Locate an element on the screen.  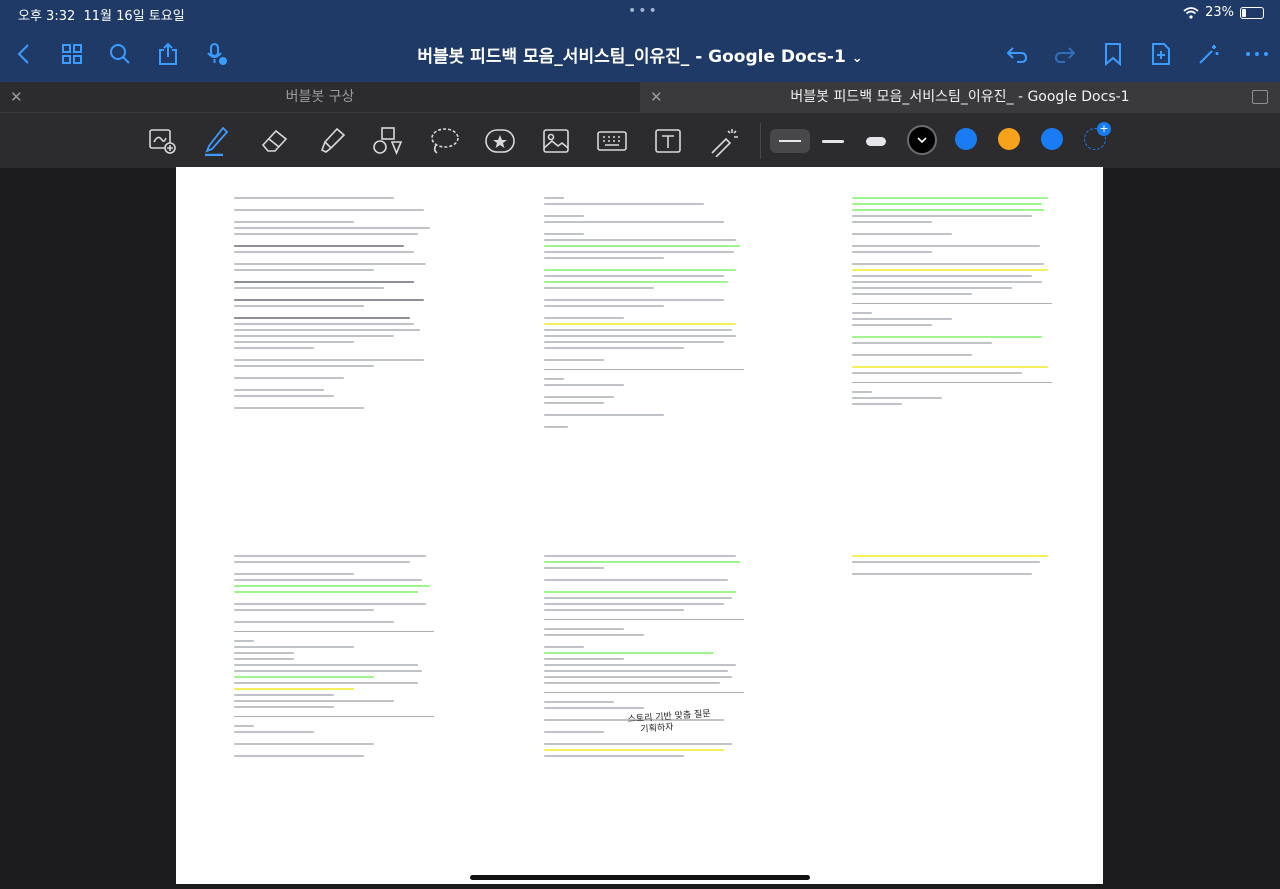
tab-feedback-doc: ✕ 버블봇 피드백 모음_서비스팀_이유진_ - Google Docs-1 is located at coordinates (960, 97).